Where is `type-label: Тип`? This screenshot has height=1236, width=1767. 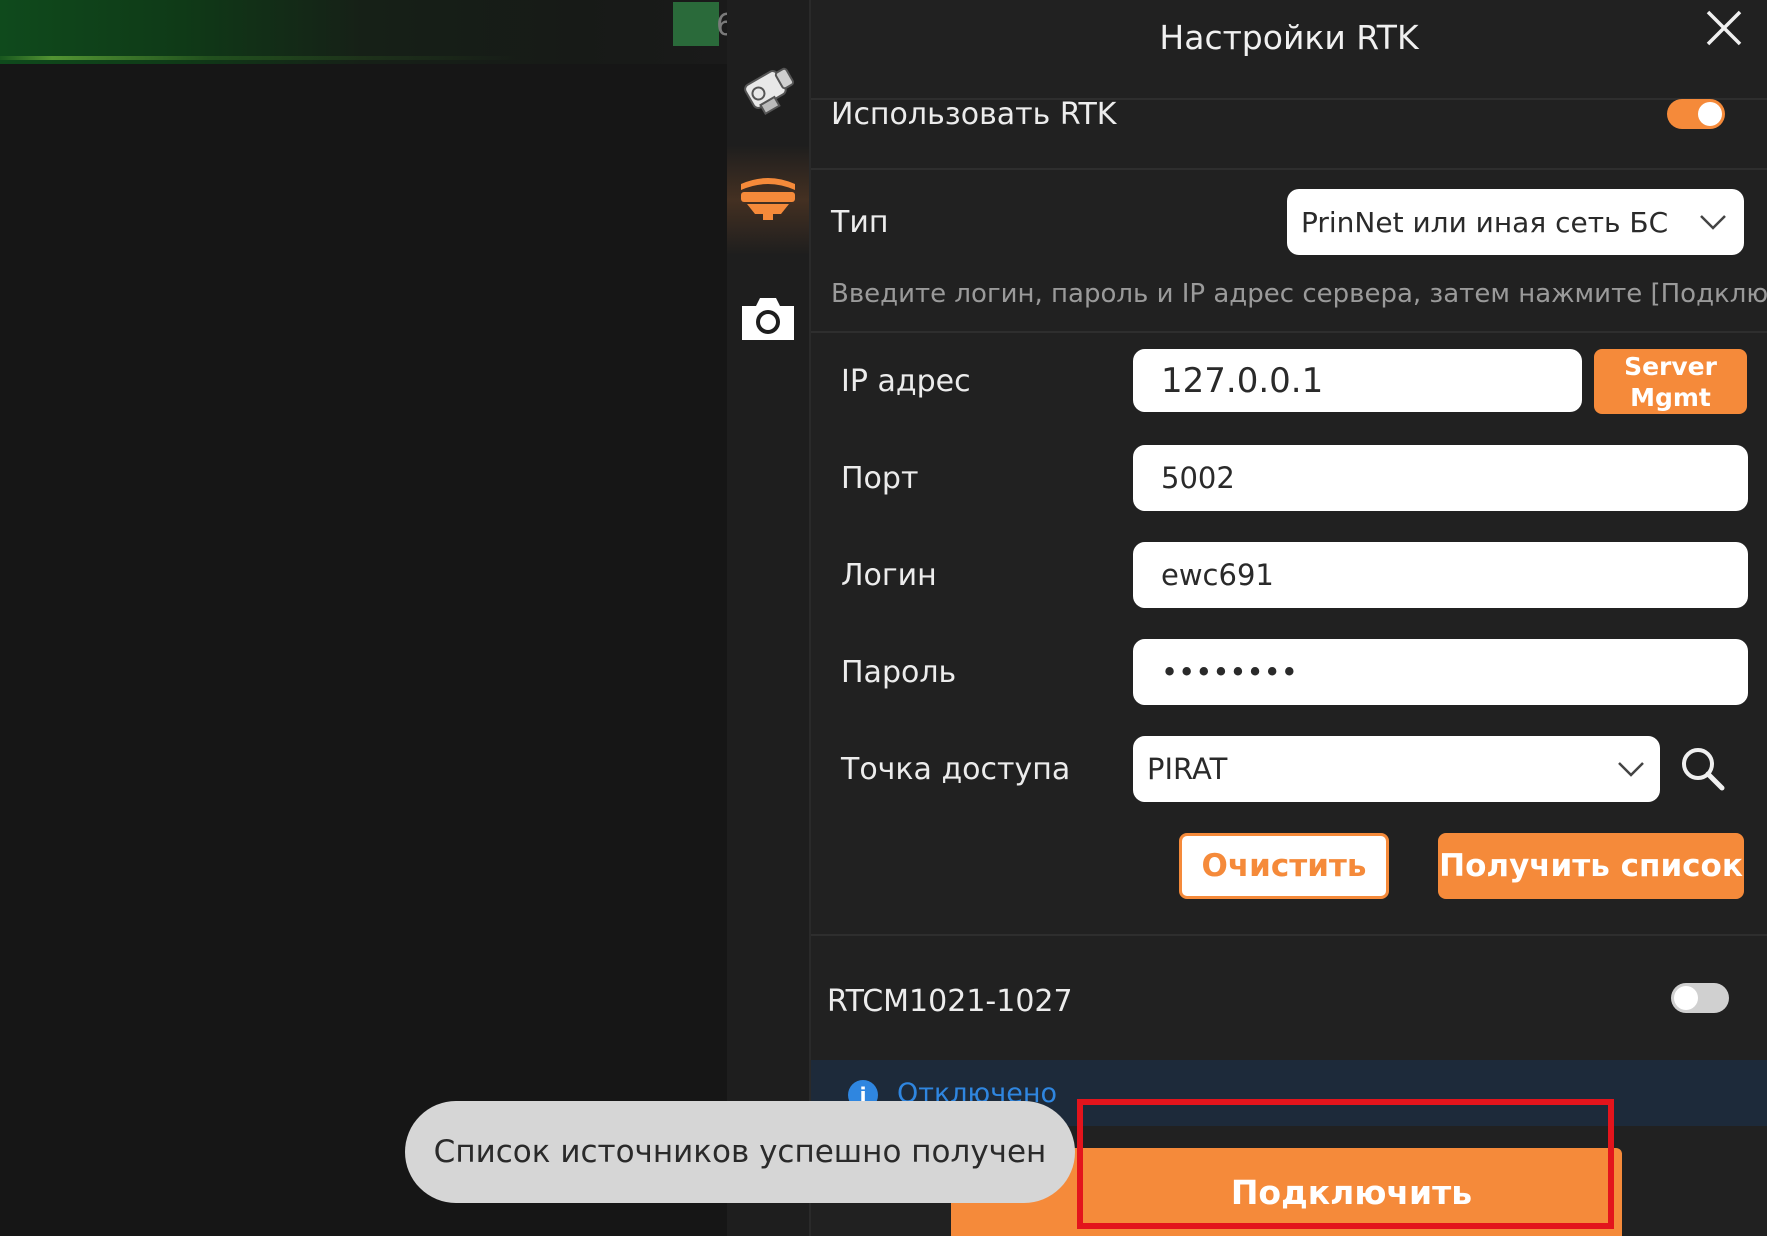
type-label: Тип is located at coordinates (860, 222).